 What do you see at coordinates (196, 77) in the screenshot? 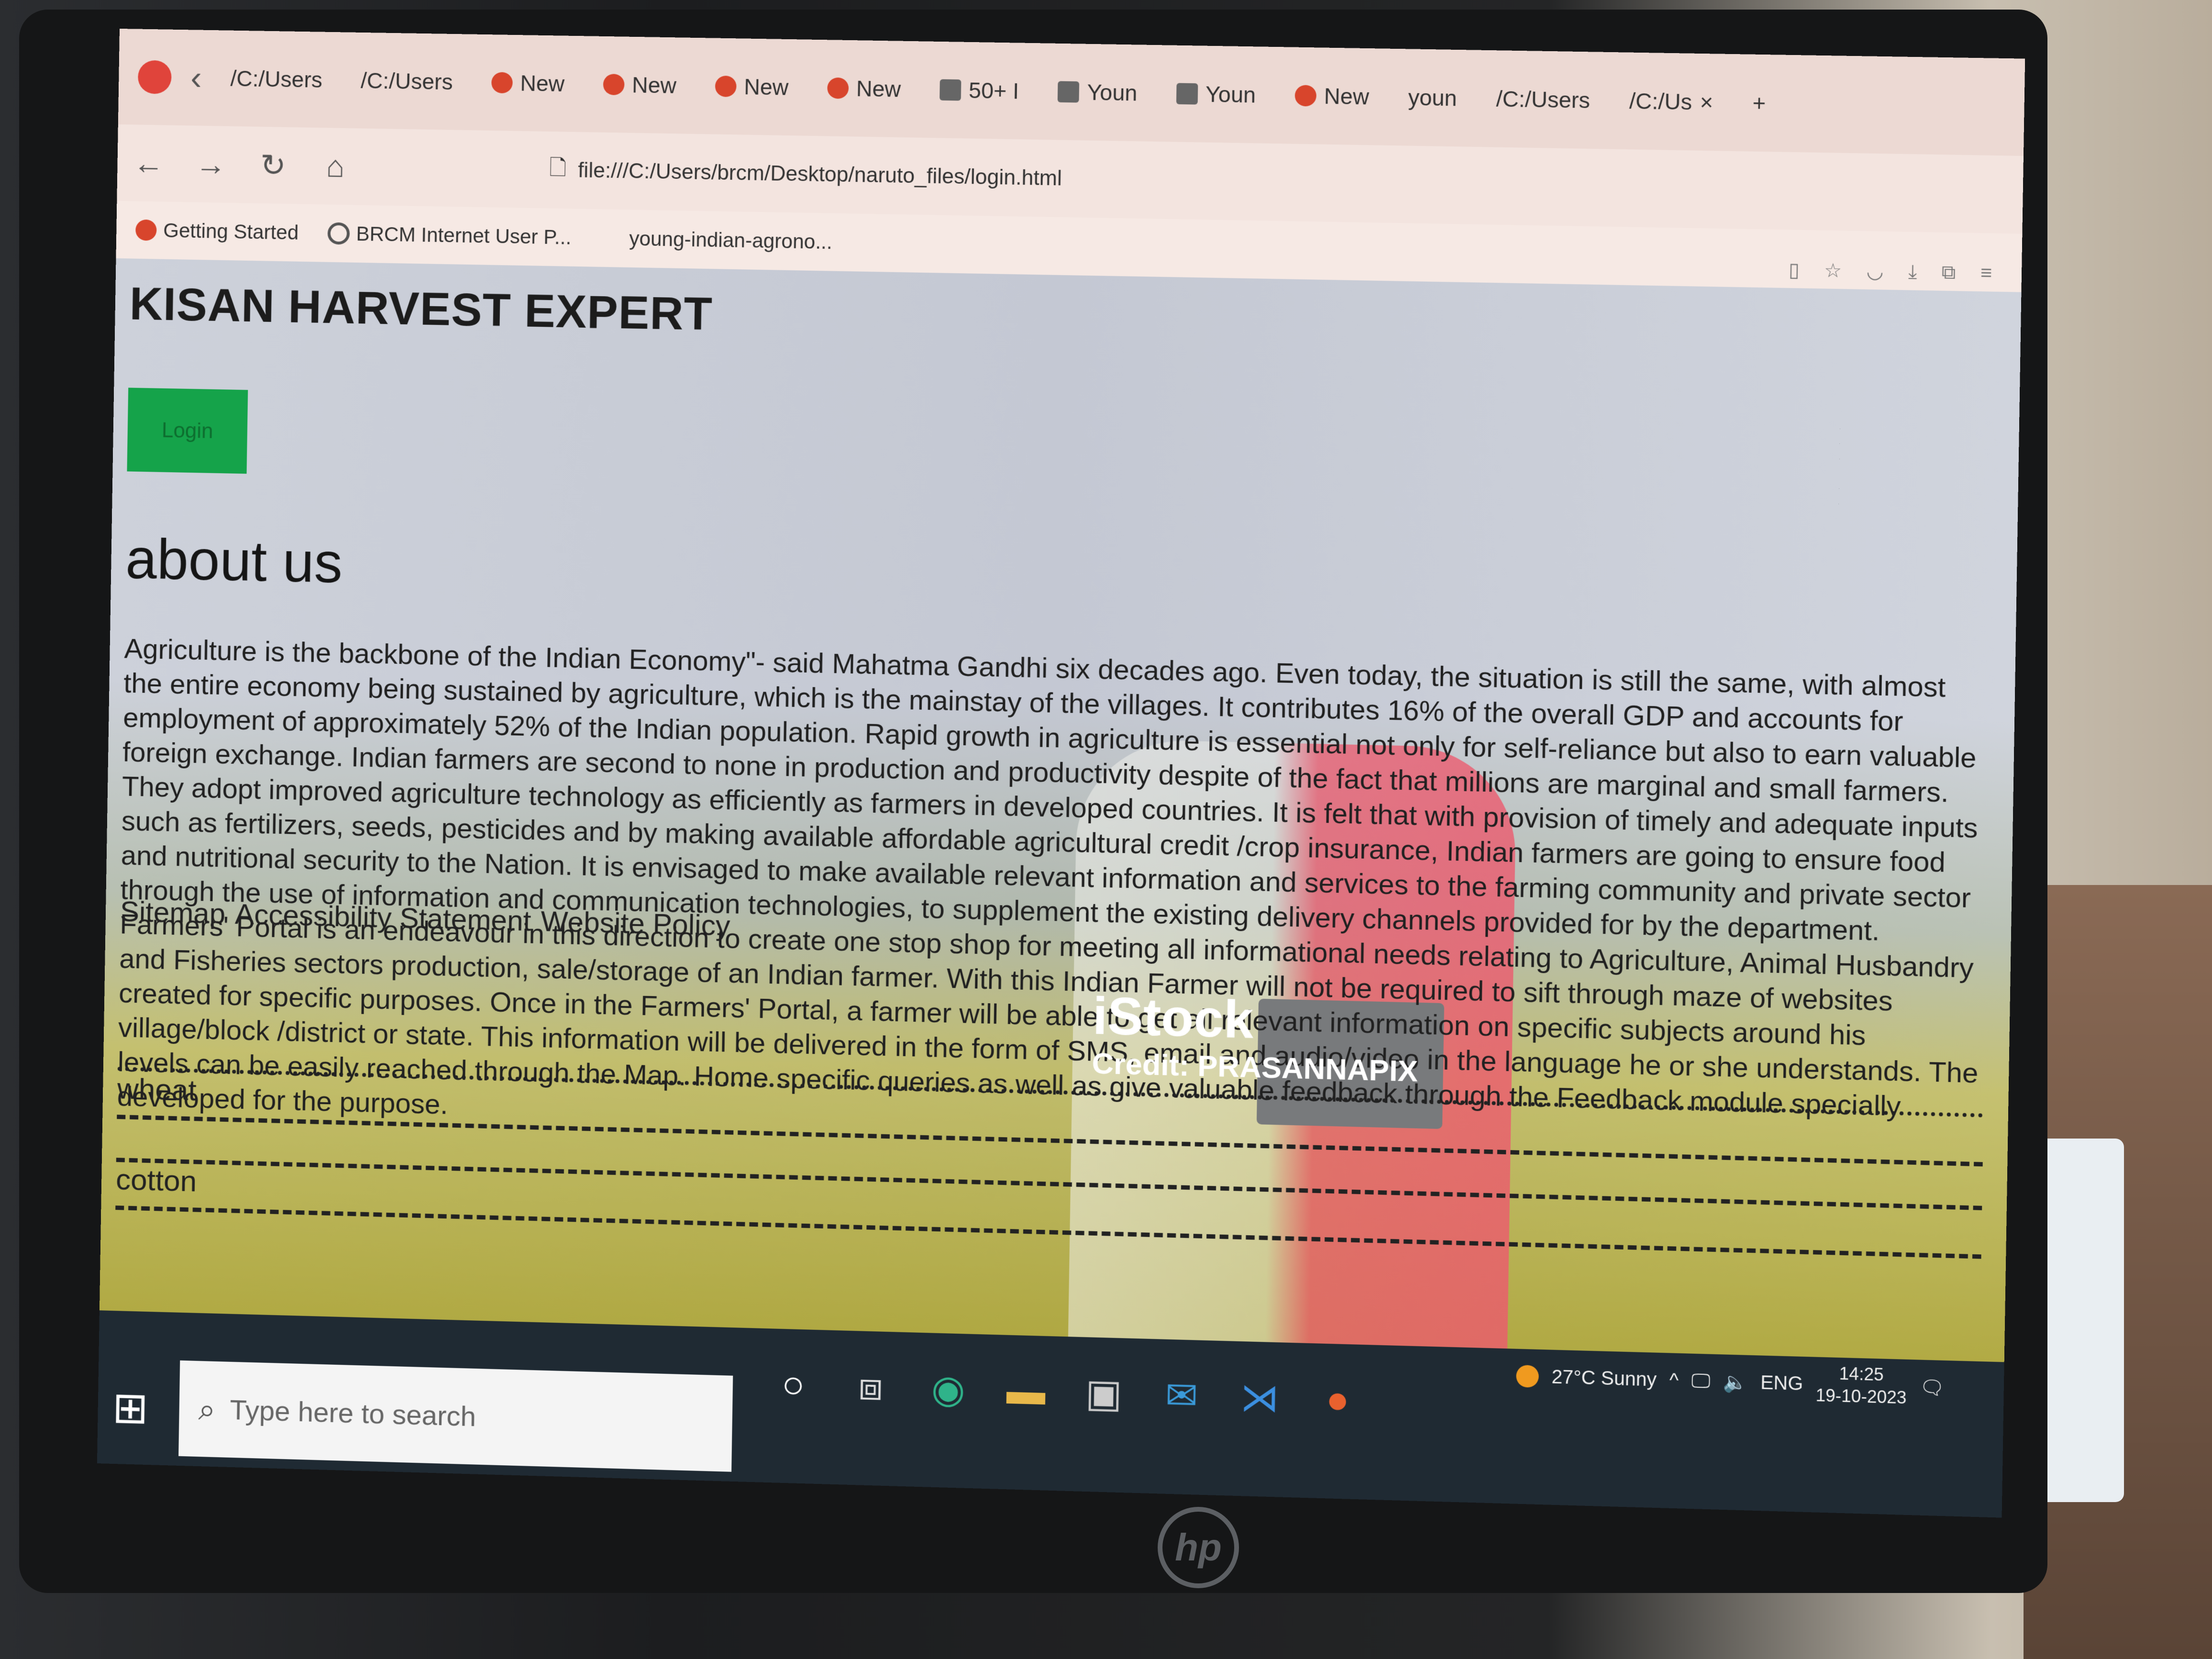
I see `tab-list-back-icon: ‹` at bounding box center [196, 77].